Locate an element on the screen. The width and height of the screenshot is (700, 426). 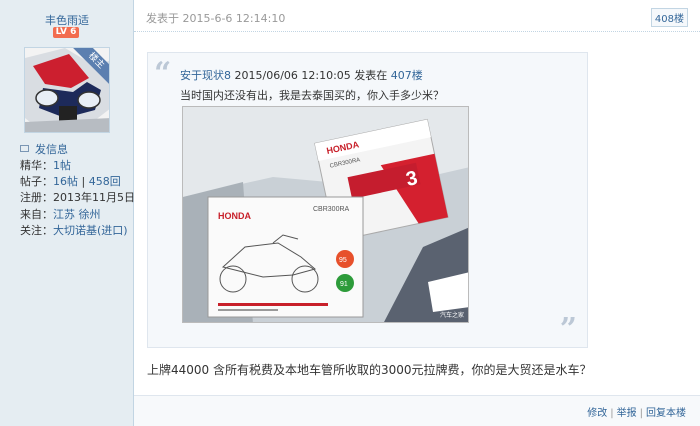
post-footer: 修改 | 举报 | 回复本楼 is located at coordinates (417, 410).